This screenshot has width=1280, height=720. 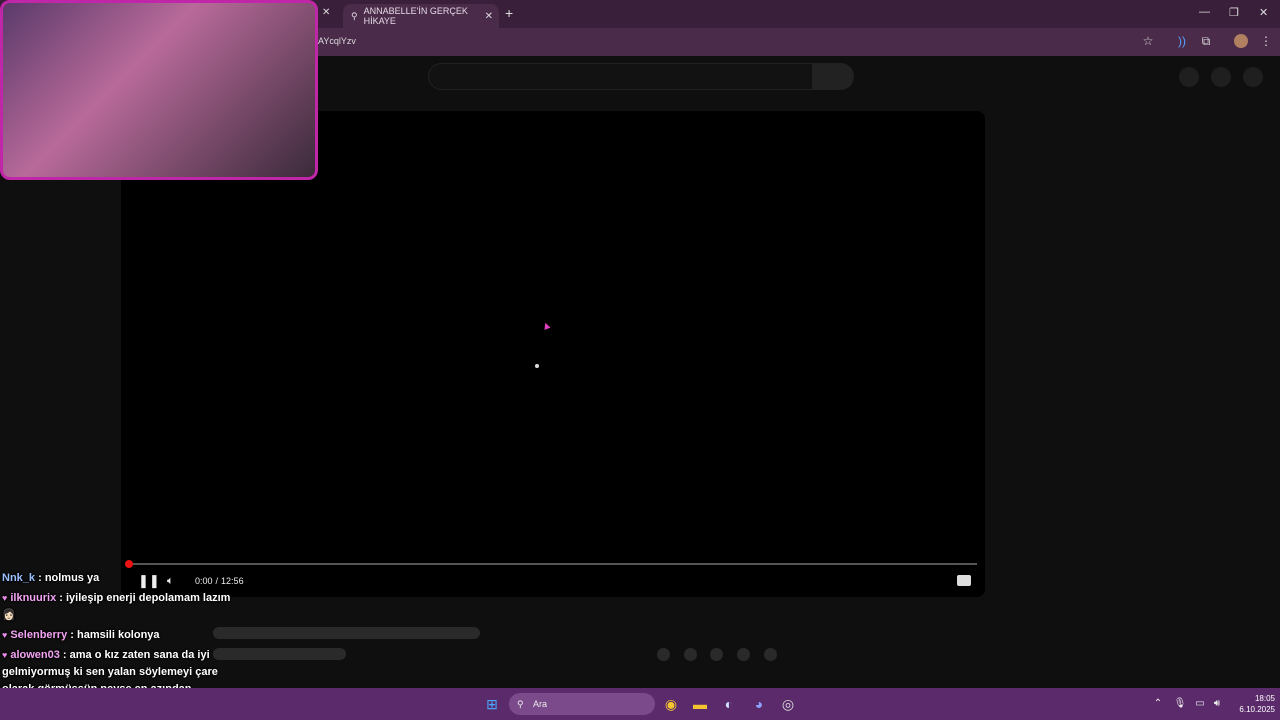 I want to click on microphone-icon: 🎙︎, so click(x=1180, y=704).